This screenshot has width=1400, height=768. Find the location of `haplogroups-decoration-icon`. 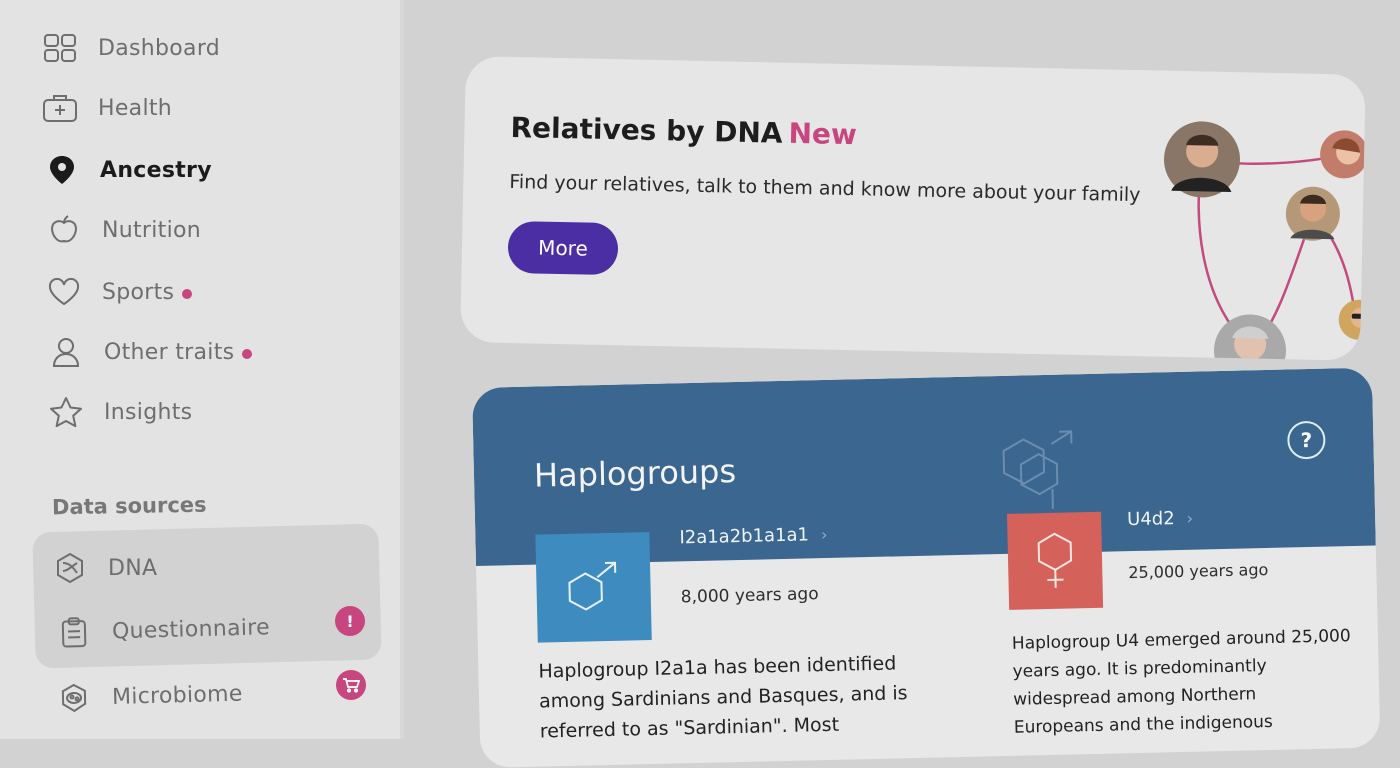

haplogroups-decoration-icon is located at coordinates (1037, 470).